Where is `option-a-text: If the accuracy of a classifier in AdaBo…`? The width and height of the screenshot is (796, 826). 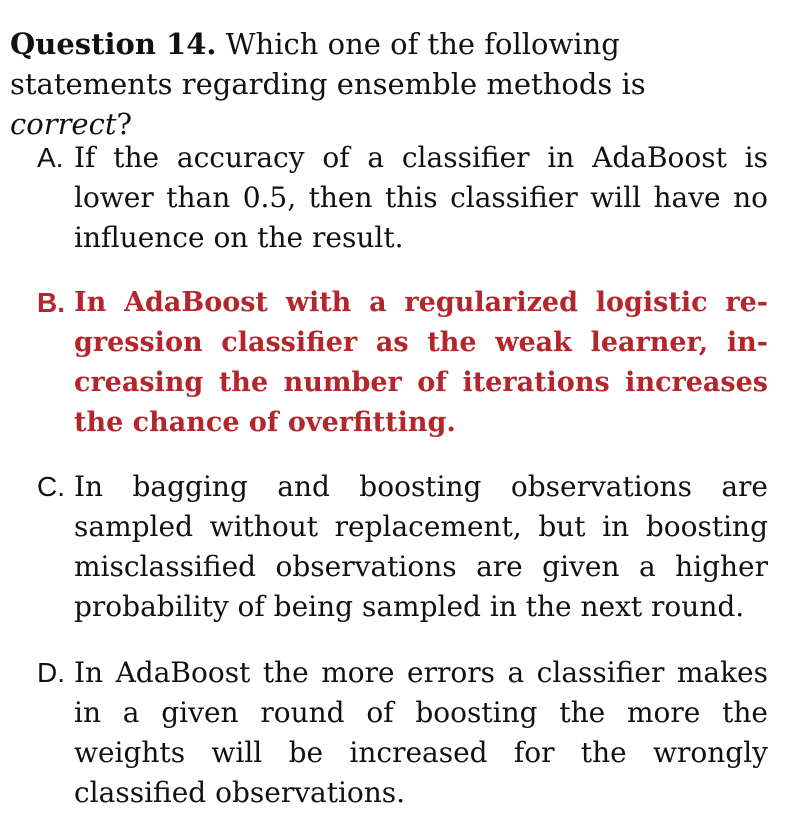
option-a-text: If the accuracy of a classifier in AdaBo… is located at coordinates (421, 197).